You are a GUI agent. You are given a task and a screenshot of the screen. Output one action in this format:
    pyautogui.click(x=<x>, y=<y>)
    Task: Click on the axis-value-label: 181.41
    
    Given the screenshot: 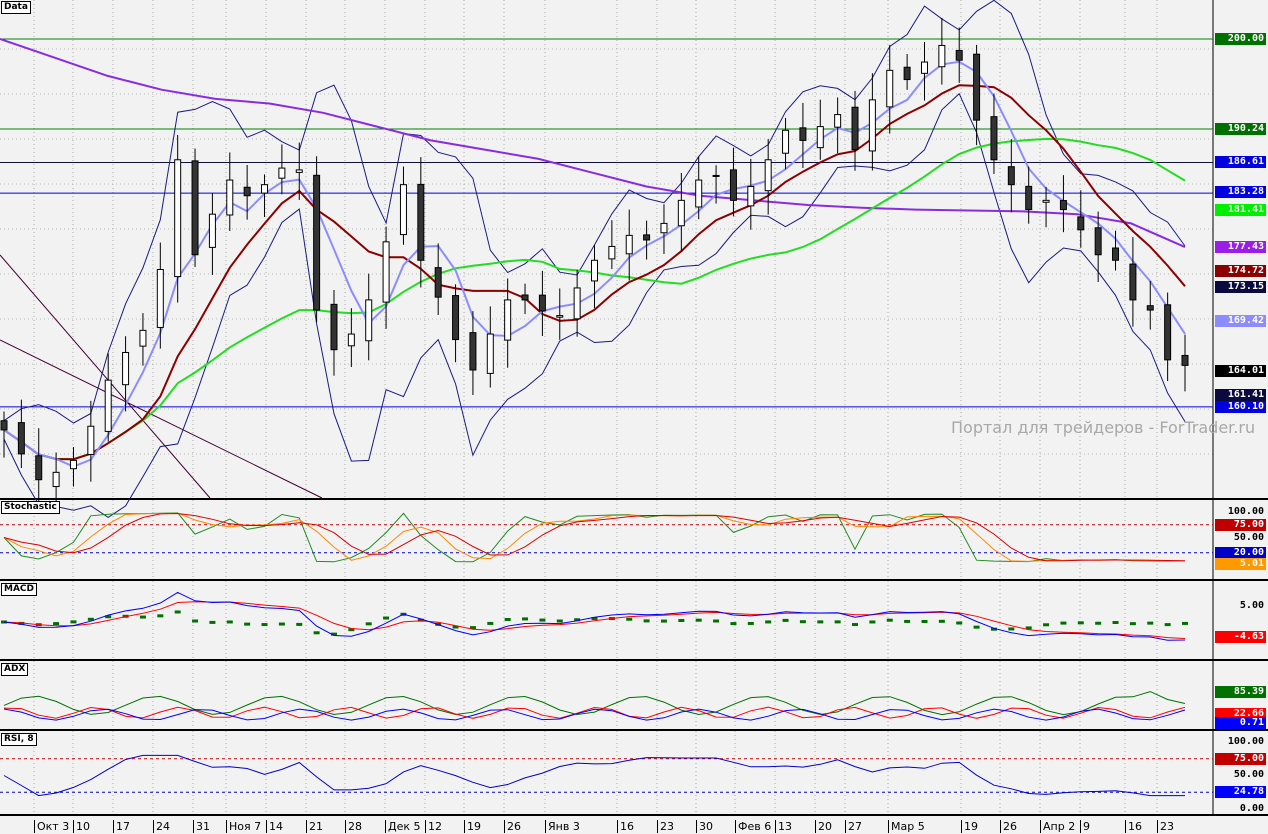 What is the action you would take?
    pyautogui.click(x=1240, y=210)
    